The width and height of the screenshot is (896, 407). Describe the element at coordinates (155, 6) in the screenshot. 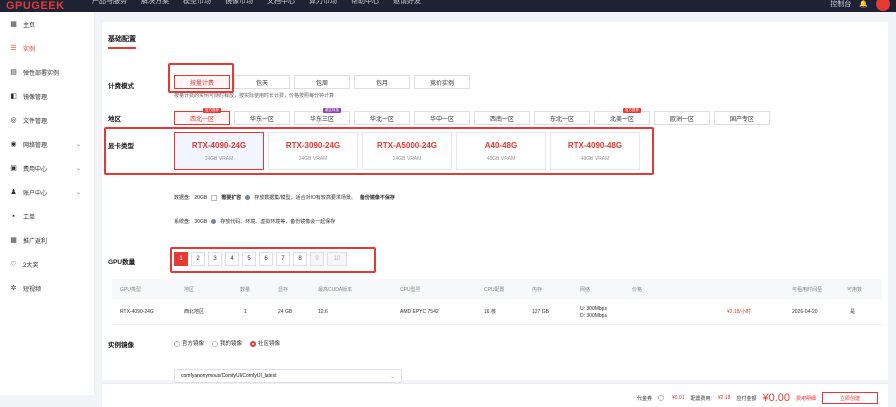

I see `topnav-item: 解决方案` at that location.